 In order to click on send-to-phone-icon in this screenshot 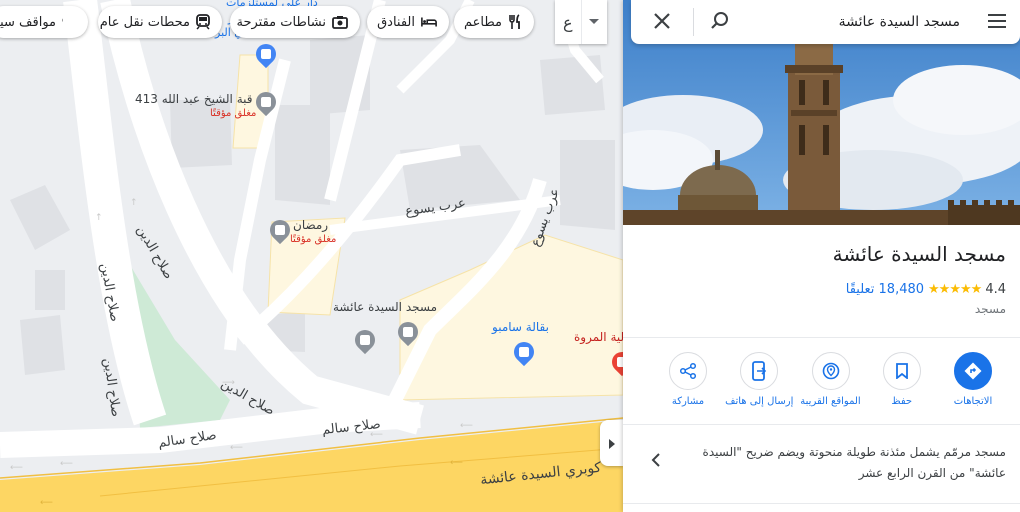, I will do `click(759, 371)`.